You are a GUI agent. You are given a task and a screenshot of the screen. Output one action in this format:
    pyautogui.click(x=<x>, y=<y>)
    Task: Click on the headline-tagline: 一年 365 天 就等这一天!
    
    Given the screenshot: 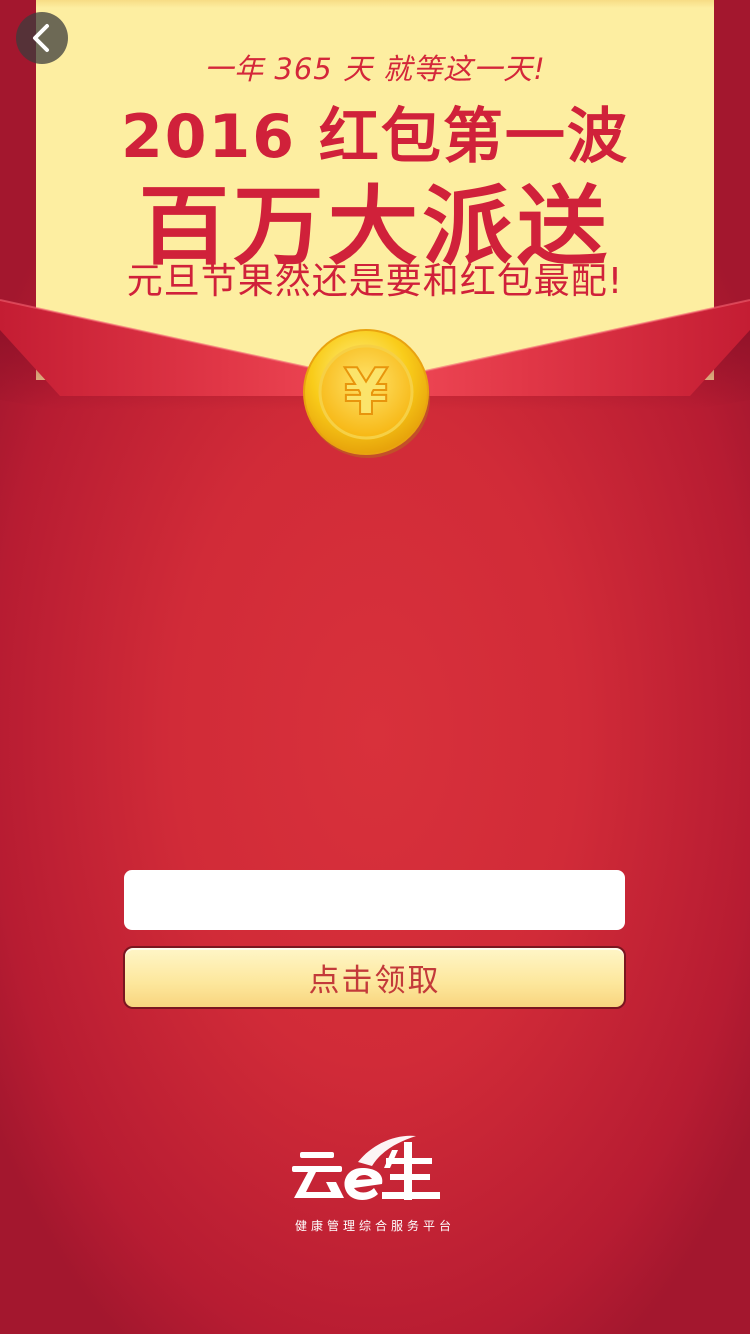 What is the action you would take?
    pyautogui.click(x=375, y=69)
    